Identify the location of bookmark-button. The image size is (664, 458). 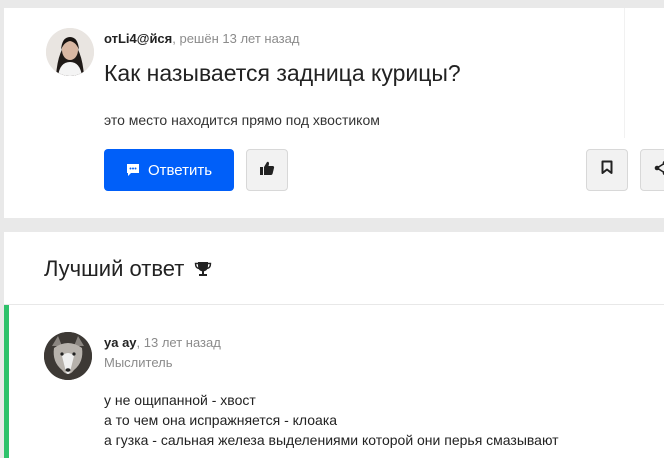
(607, 170).